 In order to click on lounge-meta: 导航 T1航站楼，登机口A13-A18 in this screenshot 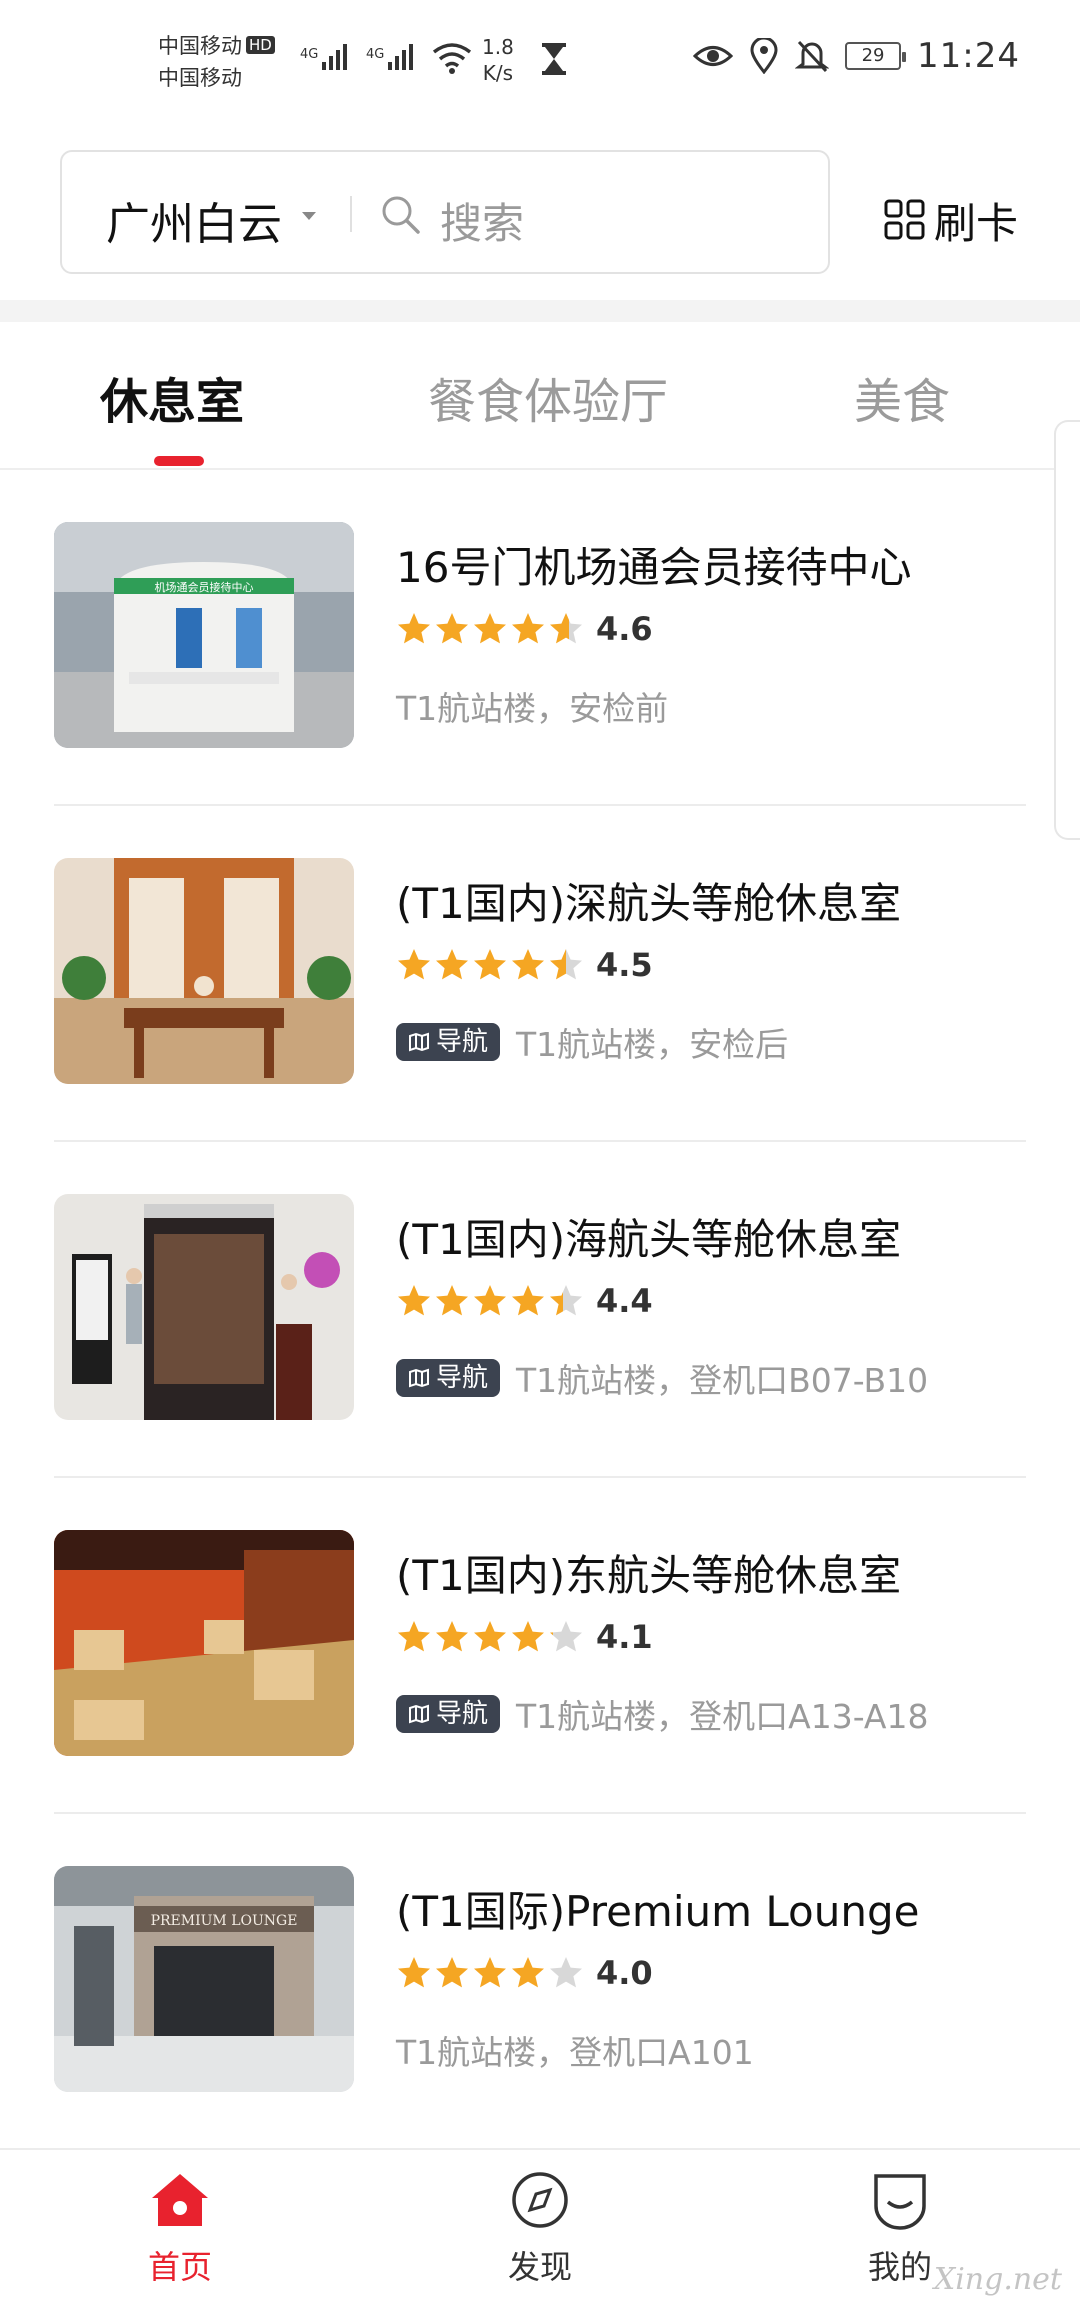, I will do `click(662, 1714)`.